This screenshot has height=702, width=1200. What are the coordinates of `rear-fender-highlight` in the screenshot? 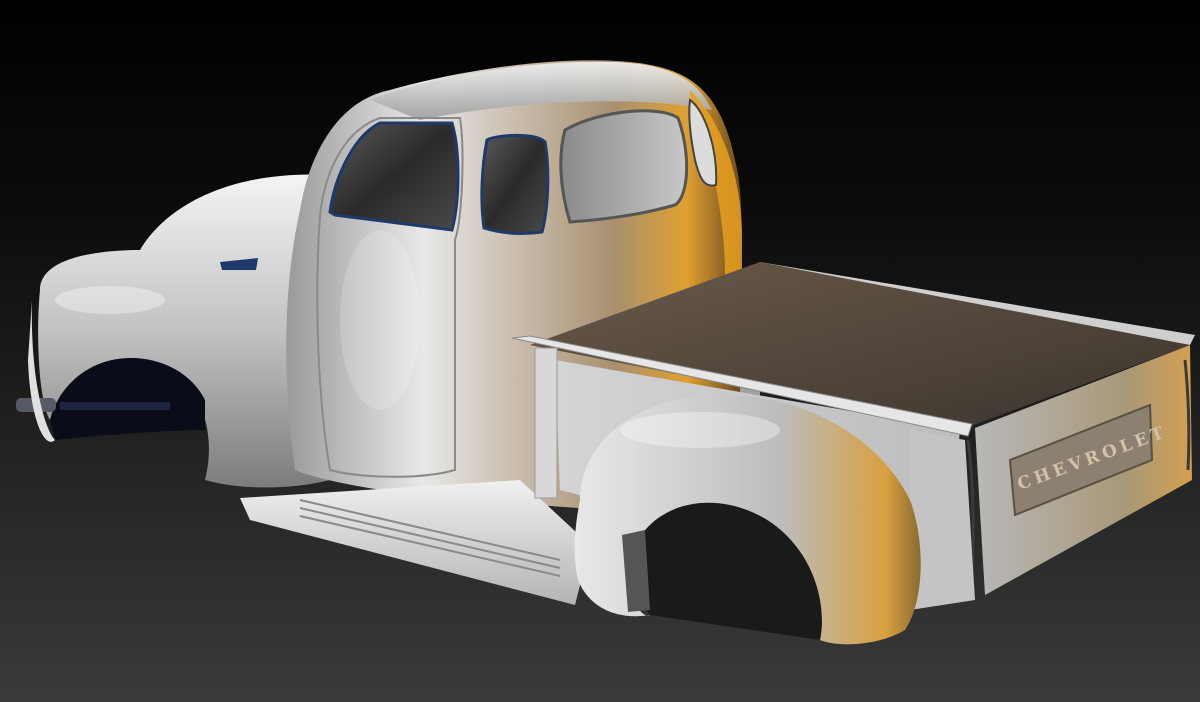 It's located at (700, 430).